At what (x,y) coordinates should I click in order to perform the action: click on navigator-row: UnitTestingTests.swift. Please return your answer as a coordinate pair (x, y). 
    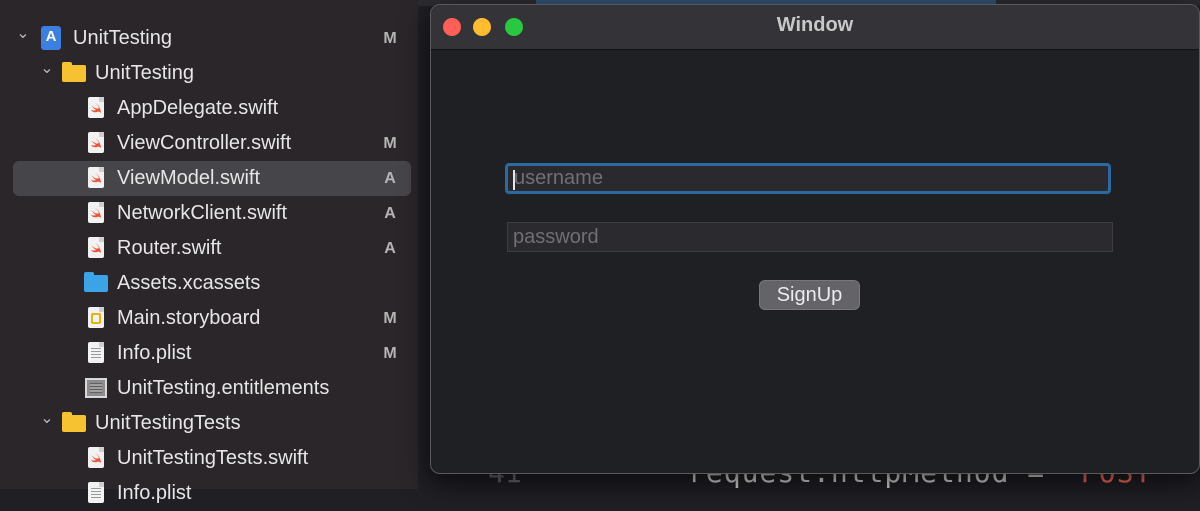
    Looking at the image, I should click on (209, 458).